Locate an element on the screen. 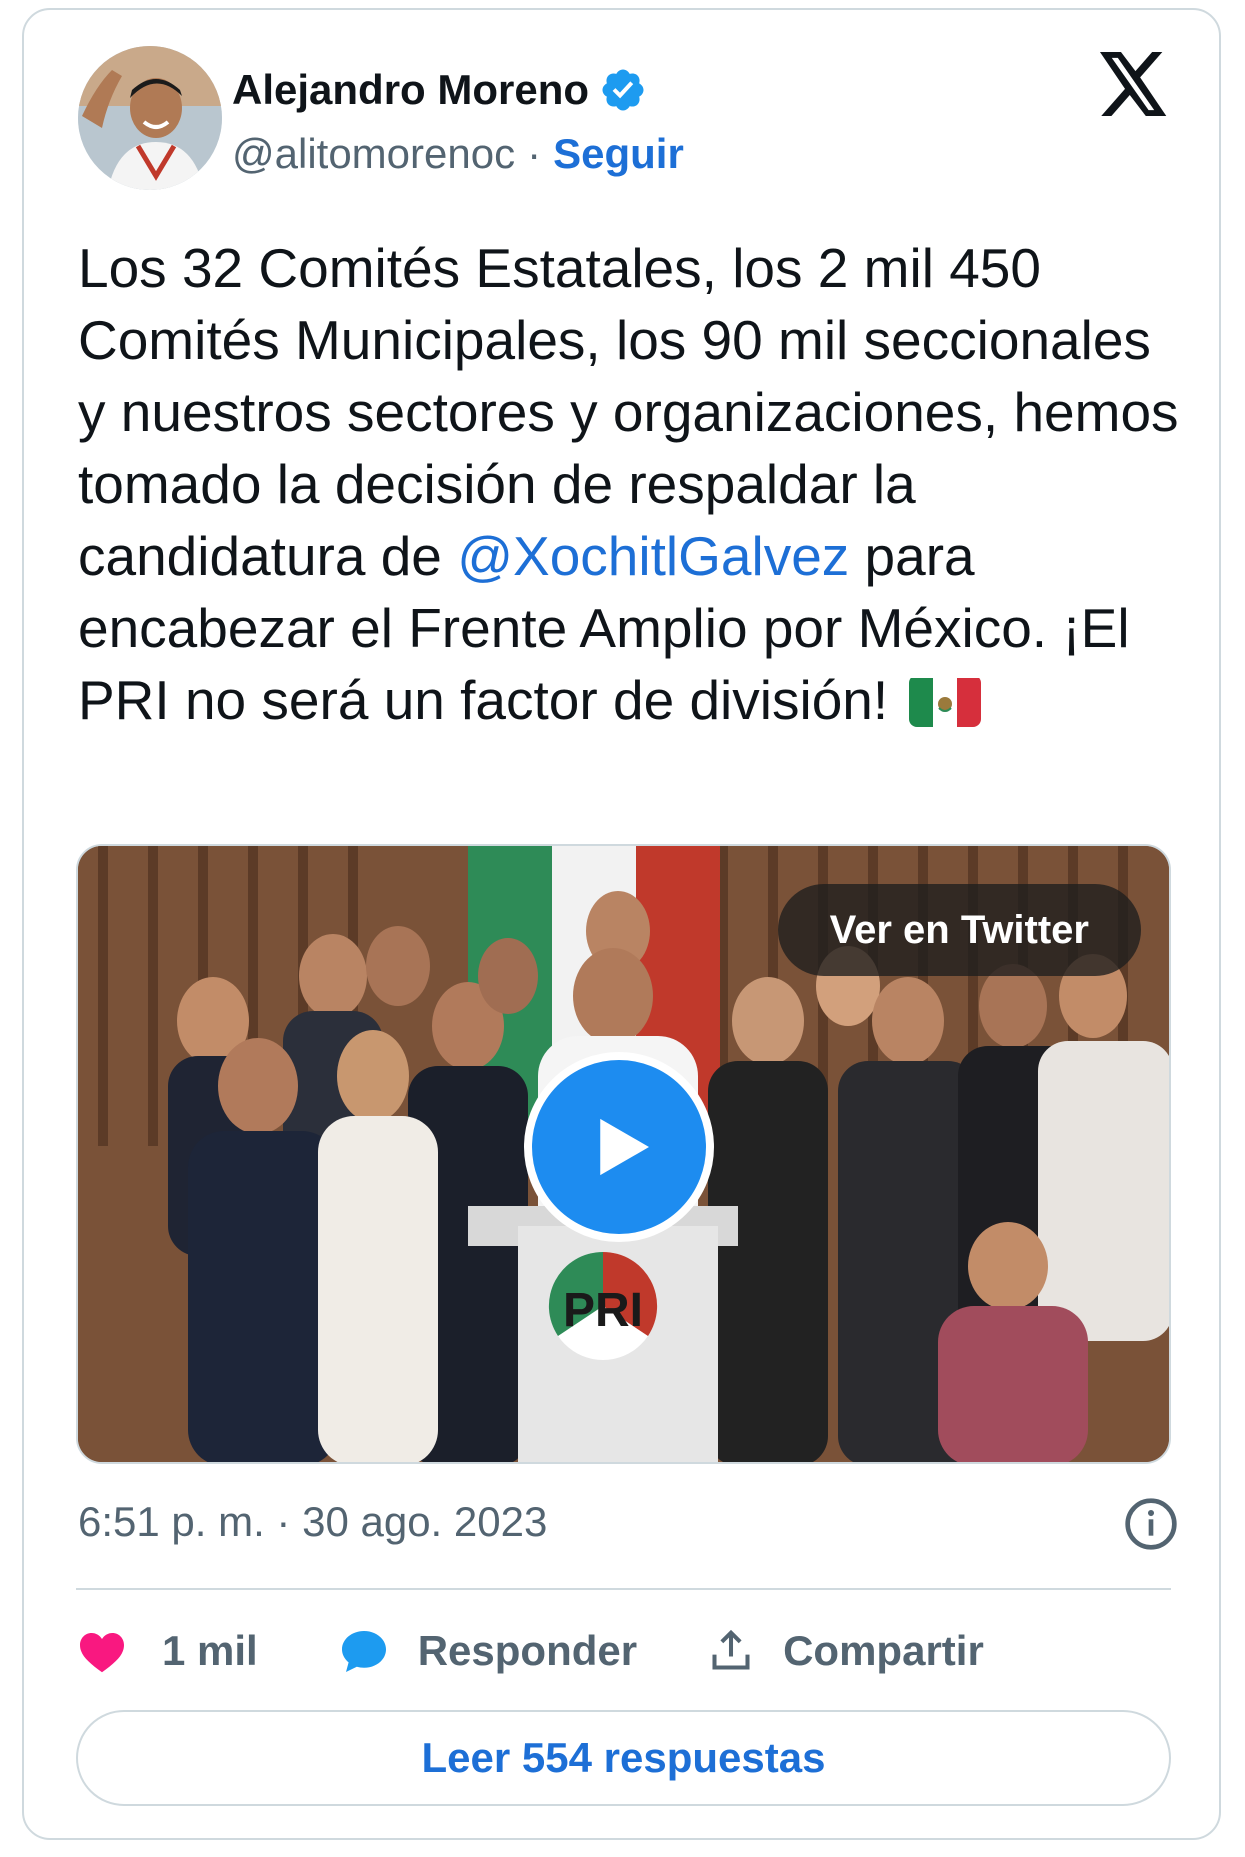 The width and height of the screenshot is (1245, 1857). user-handle: @alitomorenoc is located at coordinates (373, 154).